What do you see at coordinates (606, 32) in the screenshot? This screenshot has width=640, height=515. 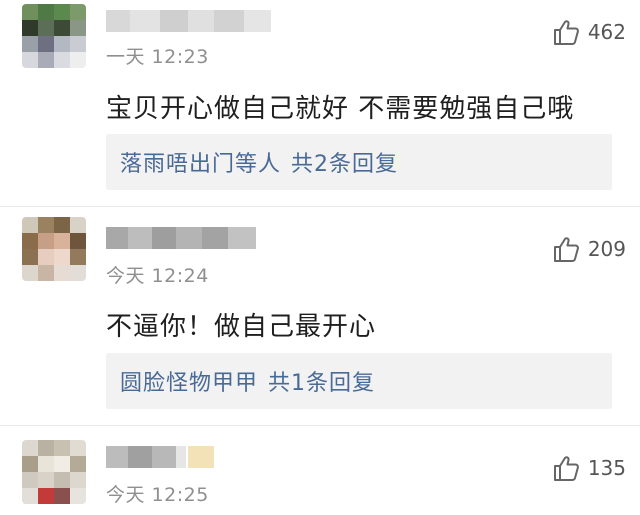 I see `like-count: 462` at bounding box center [606, 32].